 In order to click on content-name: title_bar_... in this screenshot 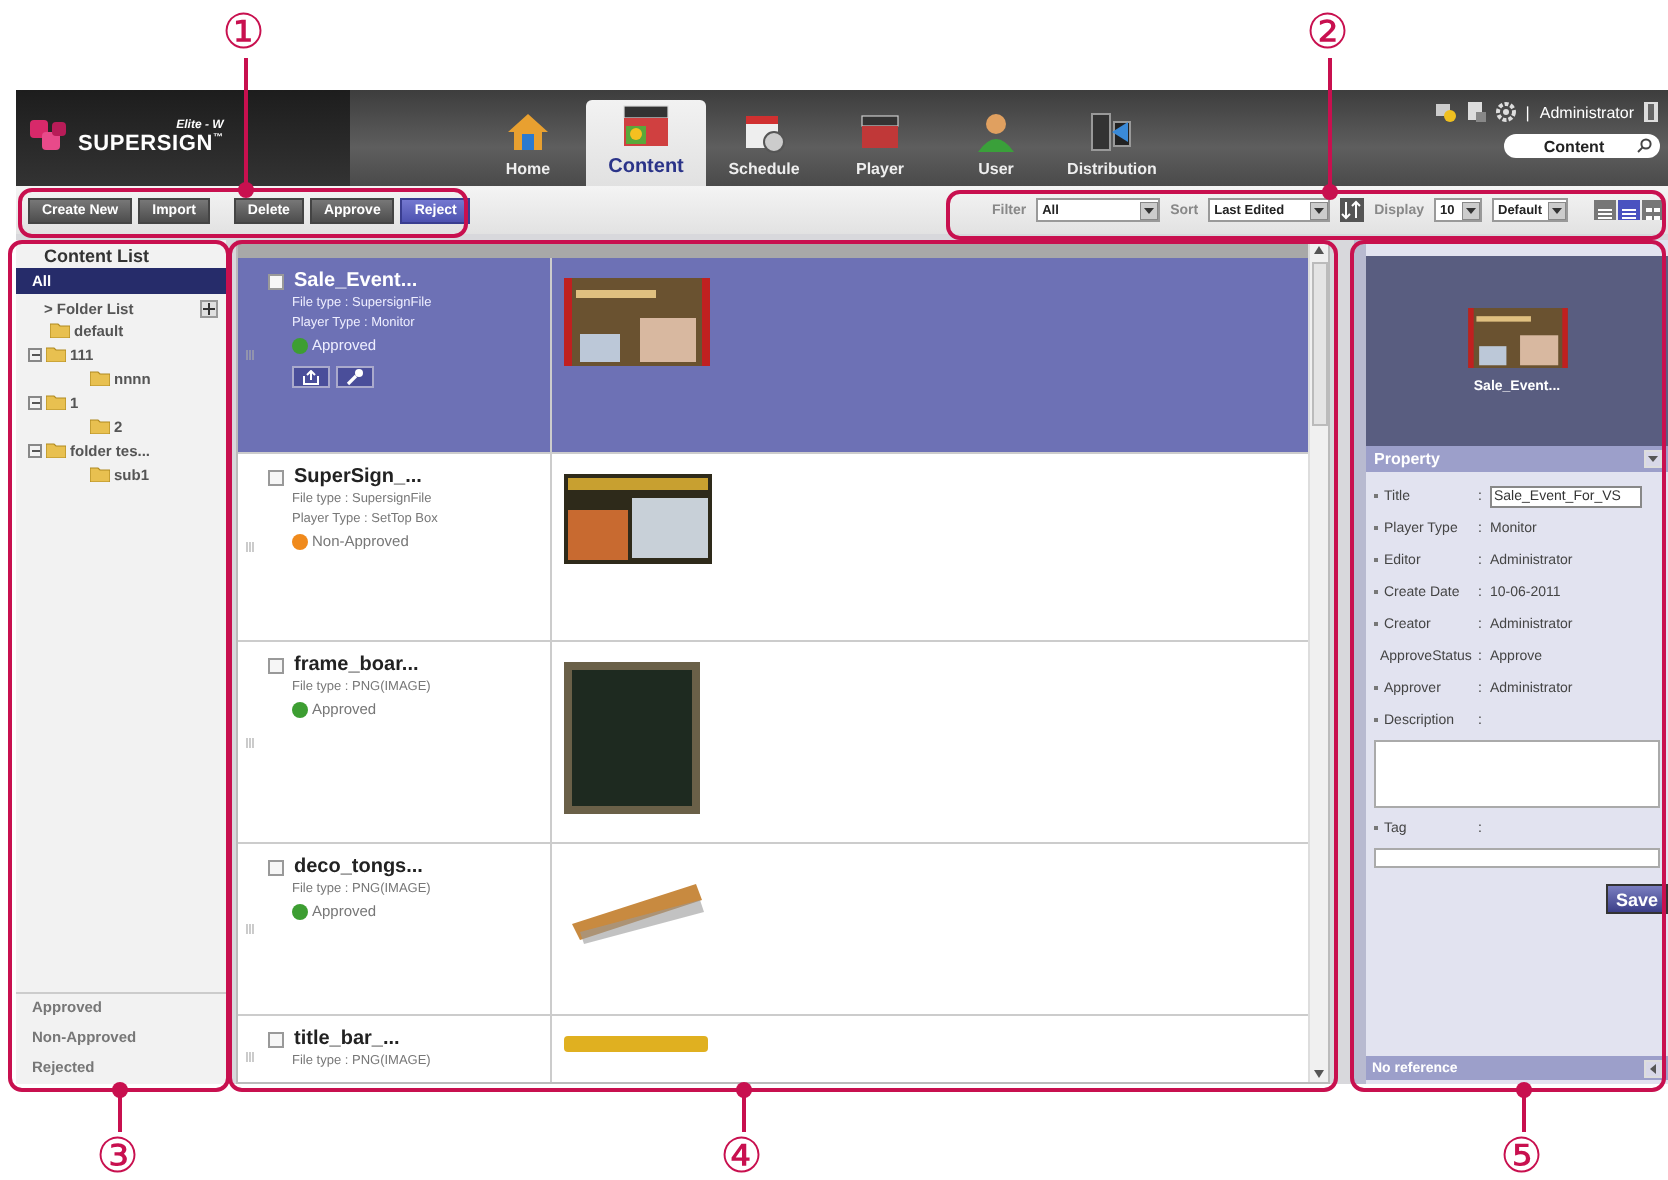, I will do `click(346, 1039)`.